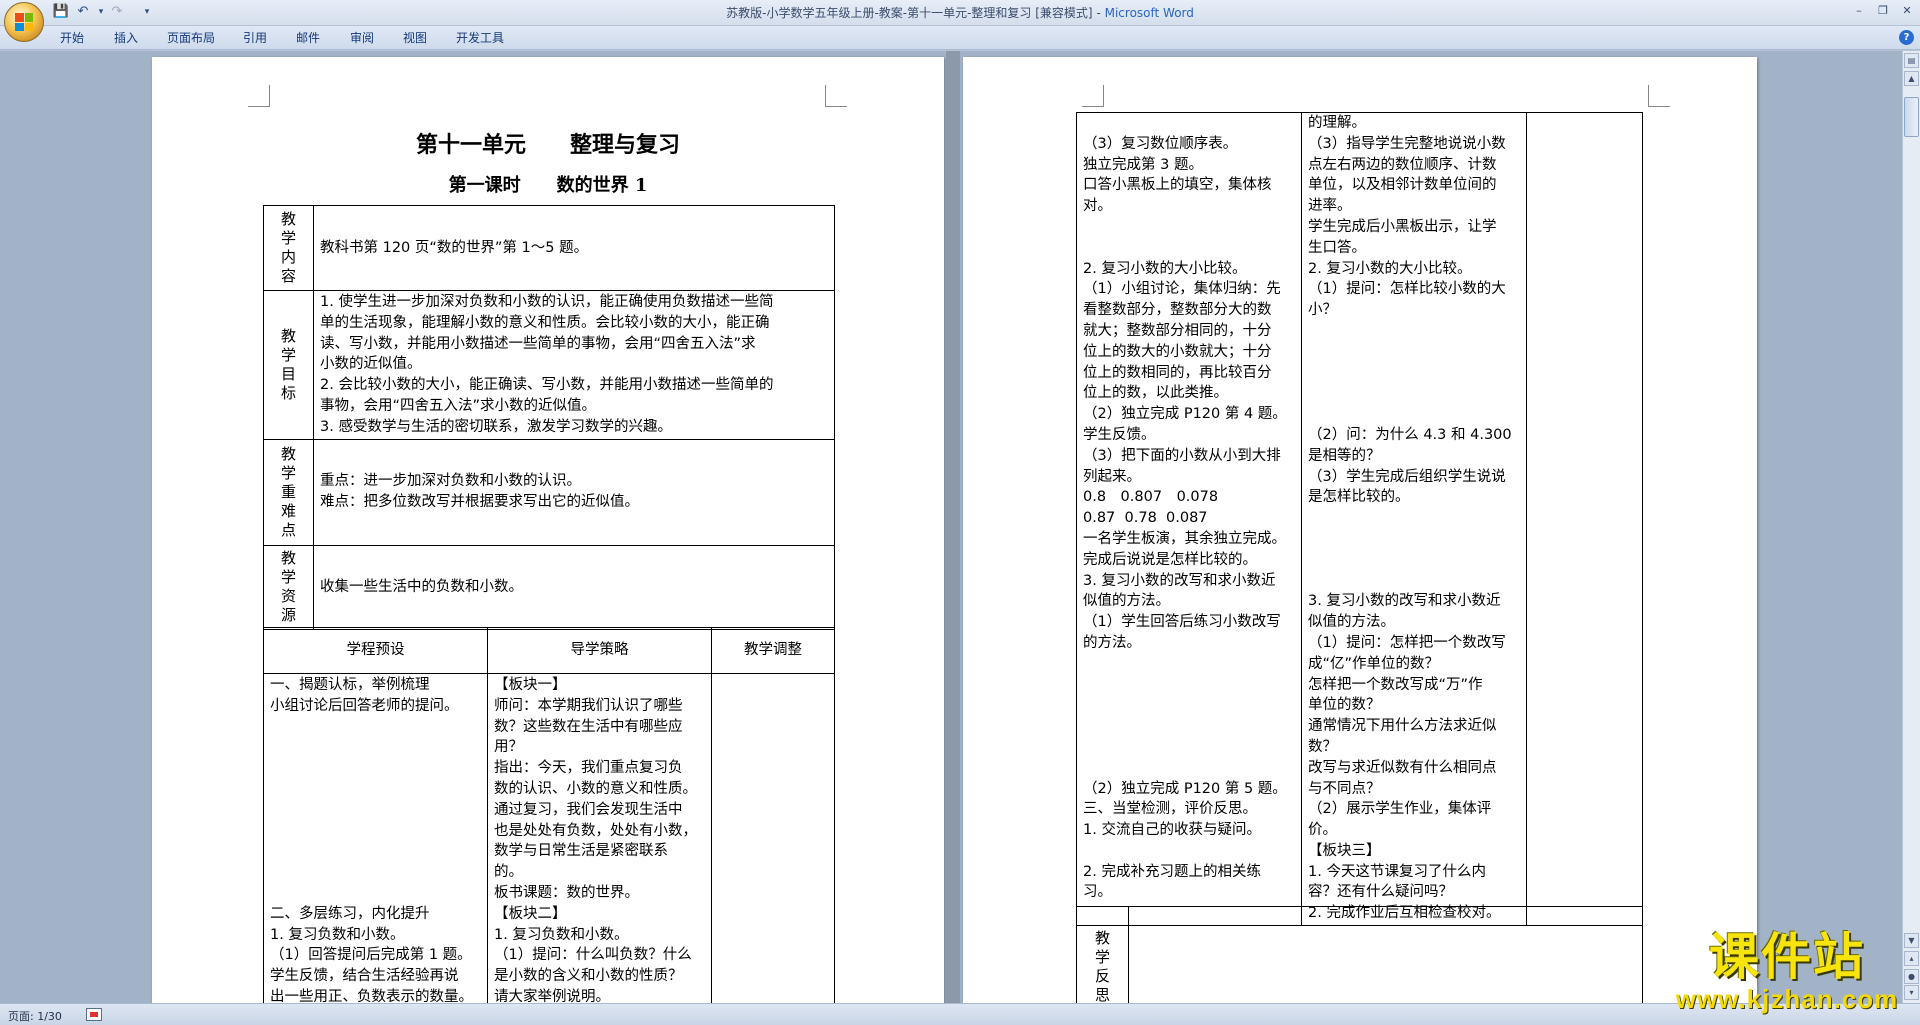 Image resolution: width=1920 pixels, height=1025 pixels. Describe the element at coordinates (1149, 13) in the screenshot. I see `app-name: Microsoft Word` at that location.